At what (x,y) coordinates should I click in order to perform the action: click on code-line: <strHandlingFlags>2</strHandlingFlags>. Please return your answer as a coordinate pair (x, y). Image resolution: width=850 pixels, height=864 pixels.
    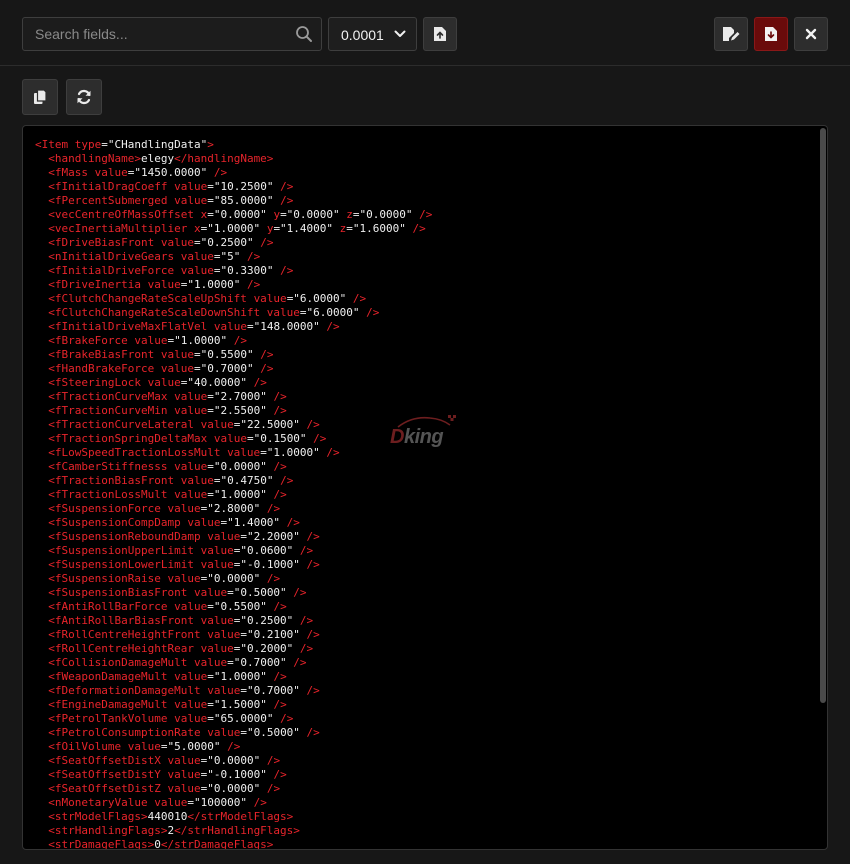
    Looking at the image, I should click on (167, 830).